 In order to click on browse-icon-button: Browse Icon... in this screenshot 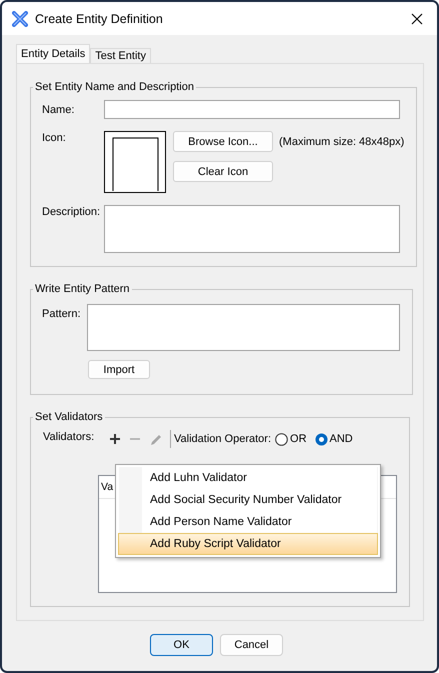, I will do `click(223, 141)`.